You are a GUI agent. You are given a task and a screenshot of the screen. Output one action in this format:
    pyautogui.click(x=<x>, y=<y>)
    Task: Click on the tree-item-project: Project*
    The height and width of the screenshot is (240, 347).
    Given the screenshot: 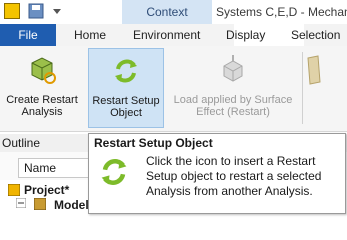 What is the action you would take?
    pyautogui.click(x=46, y=190)
    